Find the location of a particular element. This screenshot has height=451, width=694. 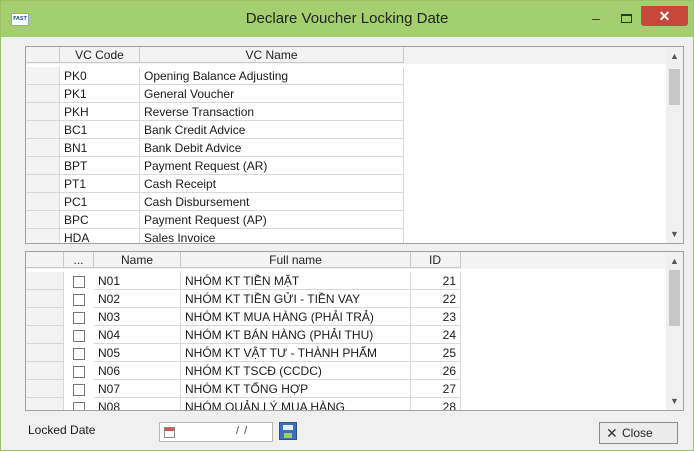

minimize-button: – is located at coordinates (596, 19).